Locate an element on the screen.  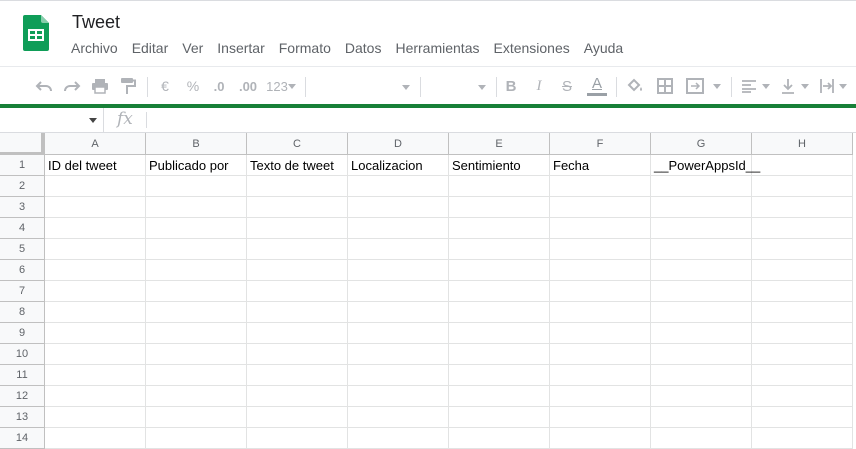
cell-g3 is located at coordinates (701, 207).